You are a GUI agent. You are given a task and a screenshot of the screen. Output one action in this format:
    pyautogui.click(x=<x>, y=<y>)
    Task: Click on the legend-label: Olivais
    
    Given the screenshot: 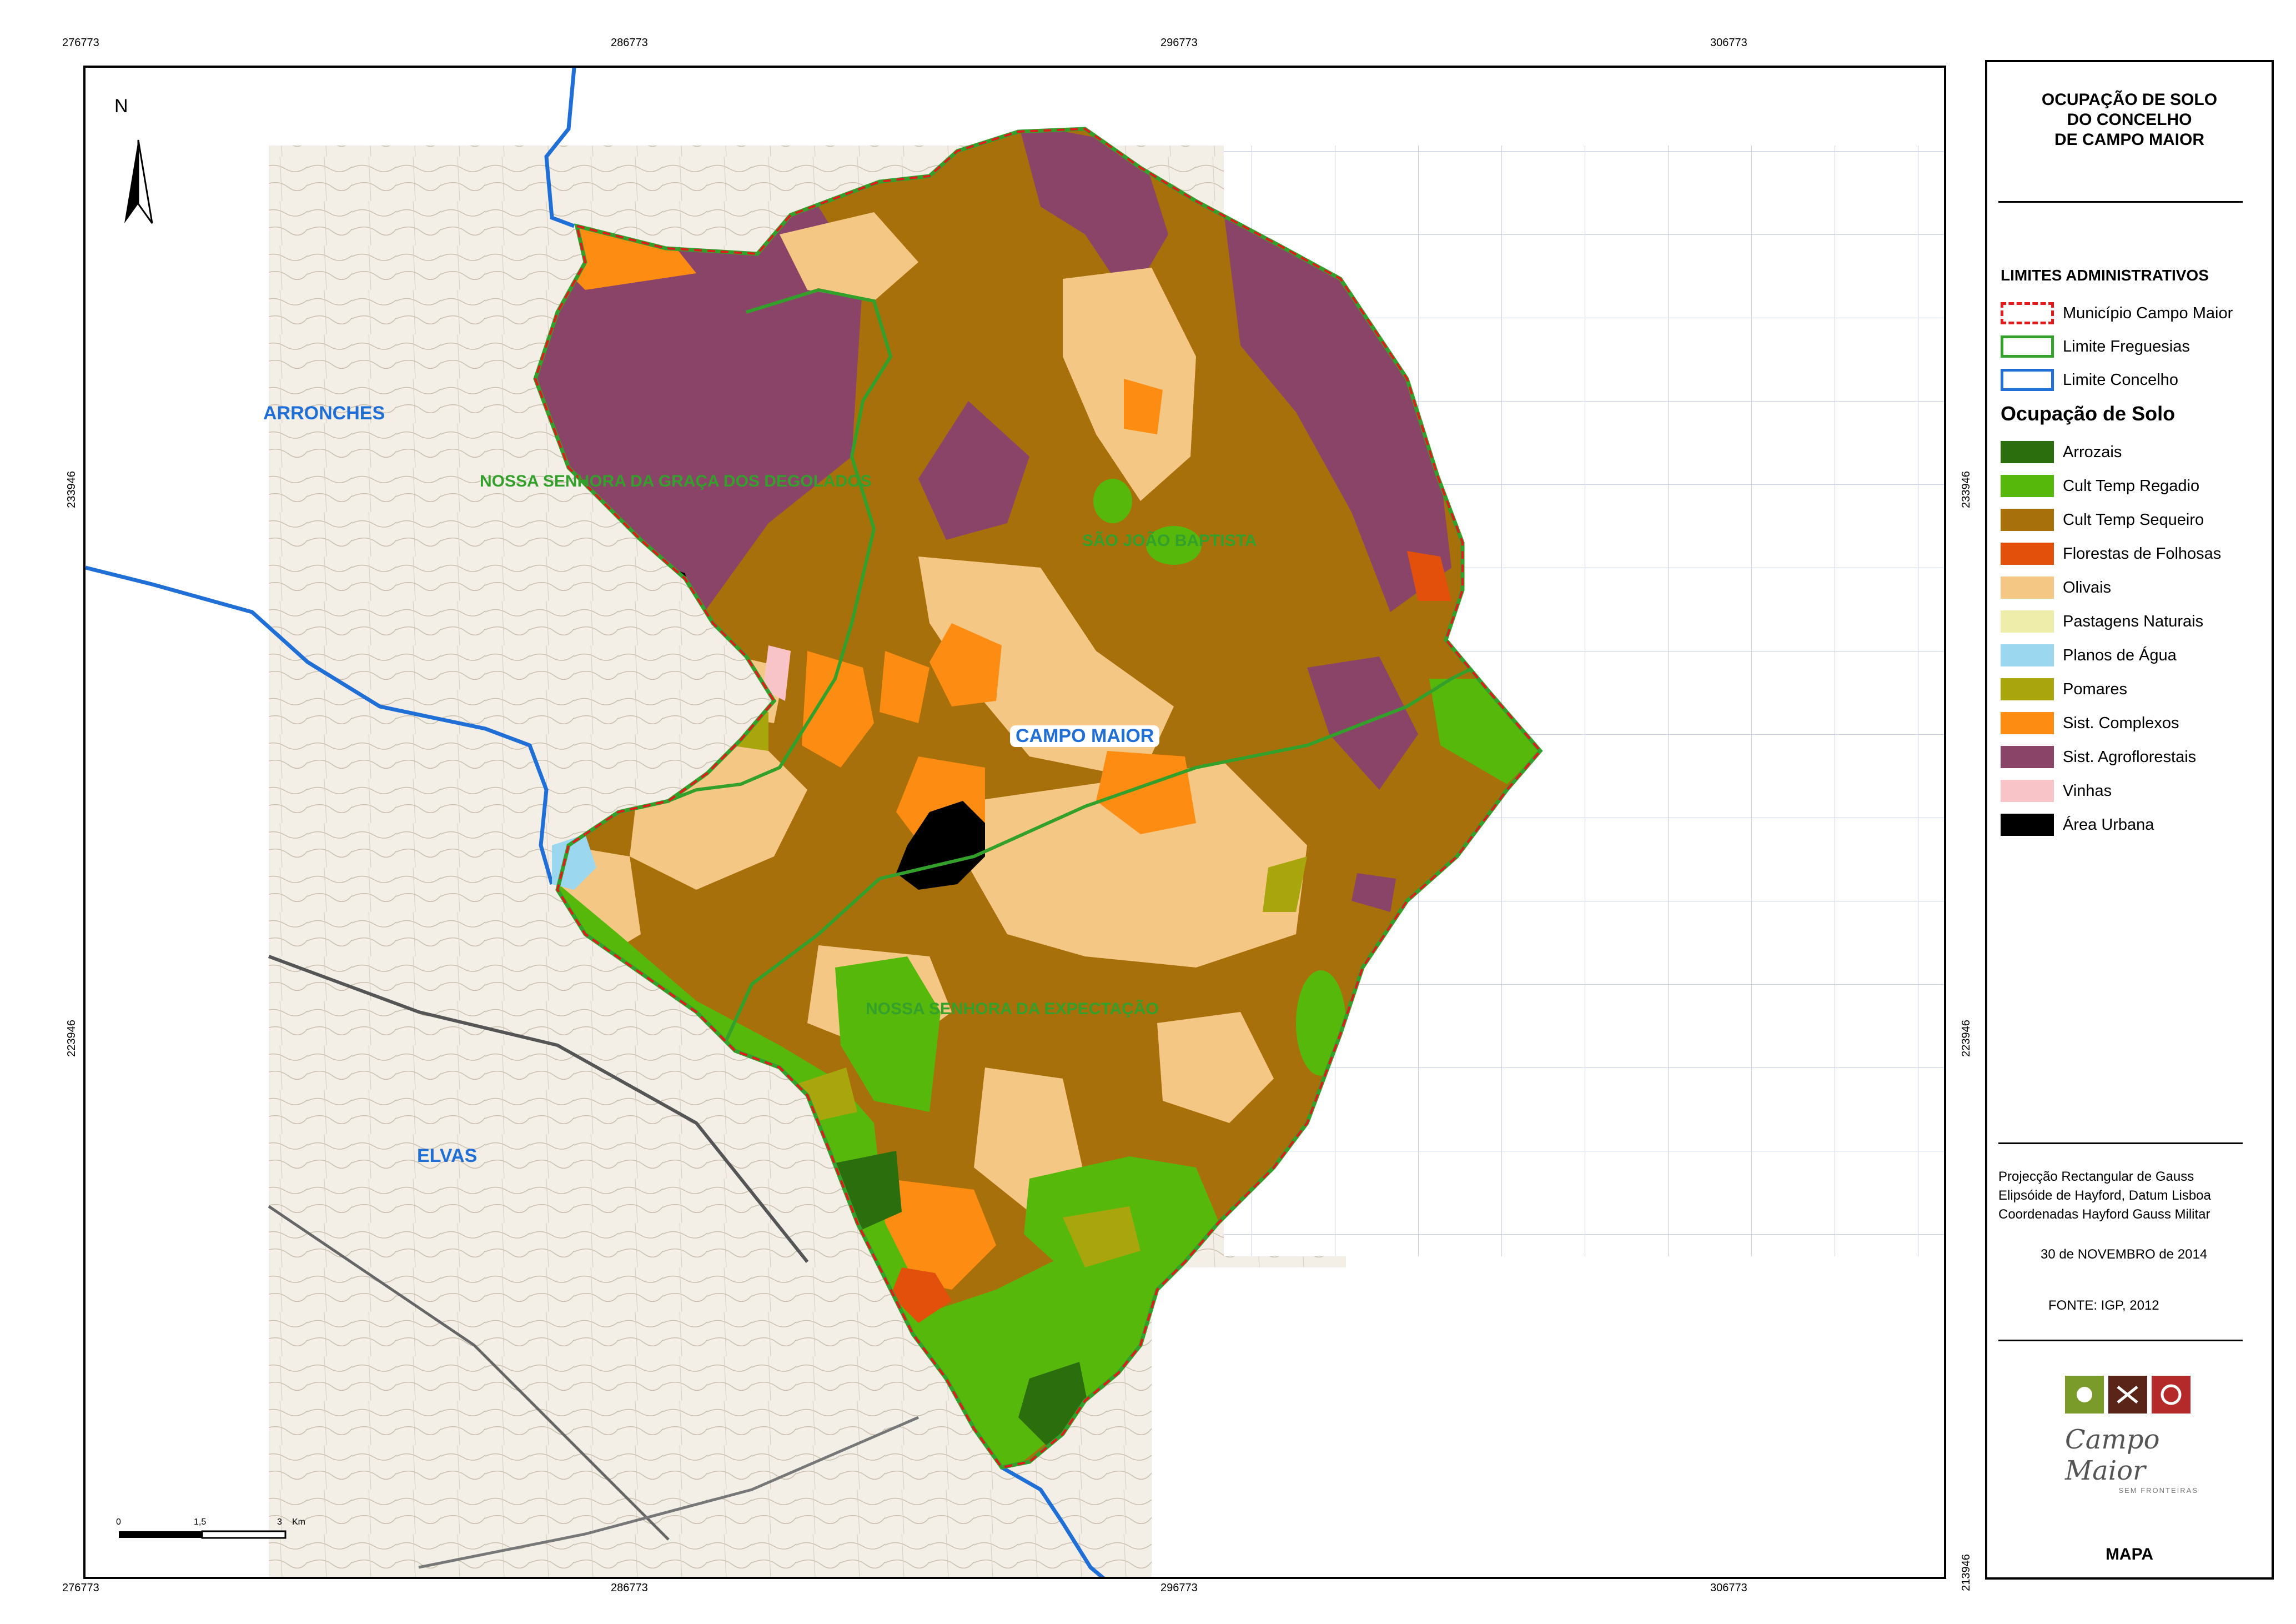 What is the action you would take?
    pyautogui.click(x=2087, y=587)
    